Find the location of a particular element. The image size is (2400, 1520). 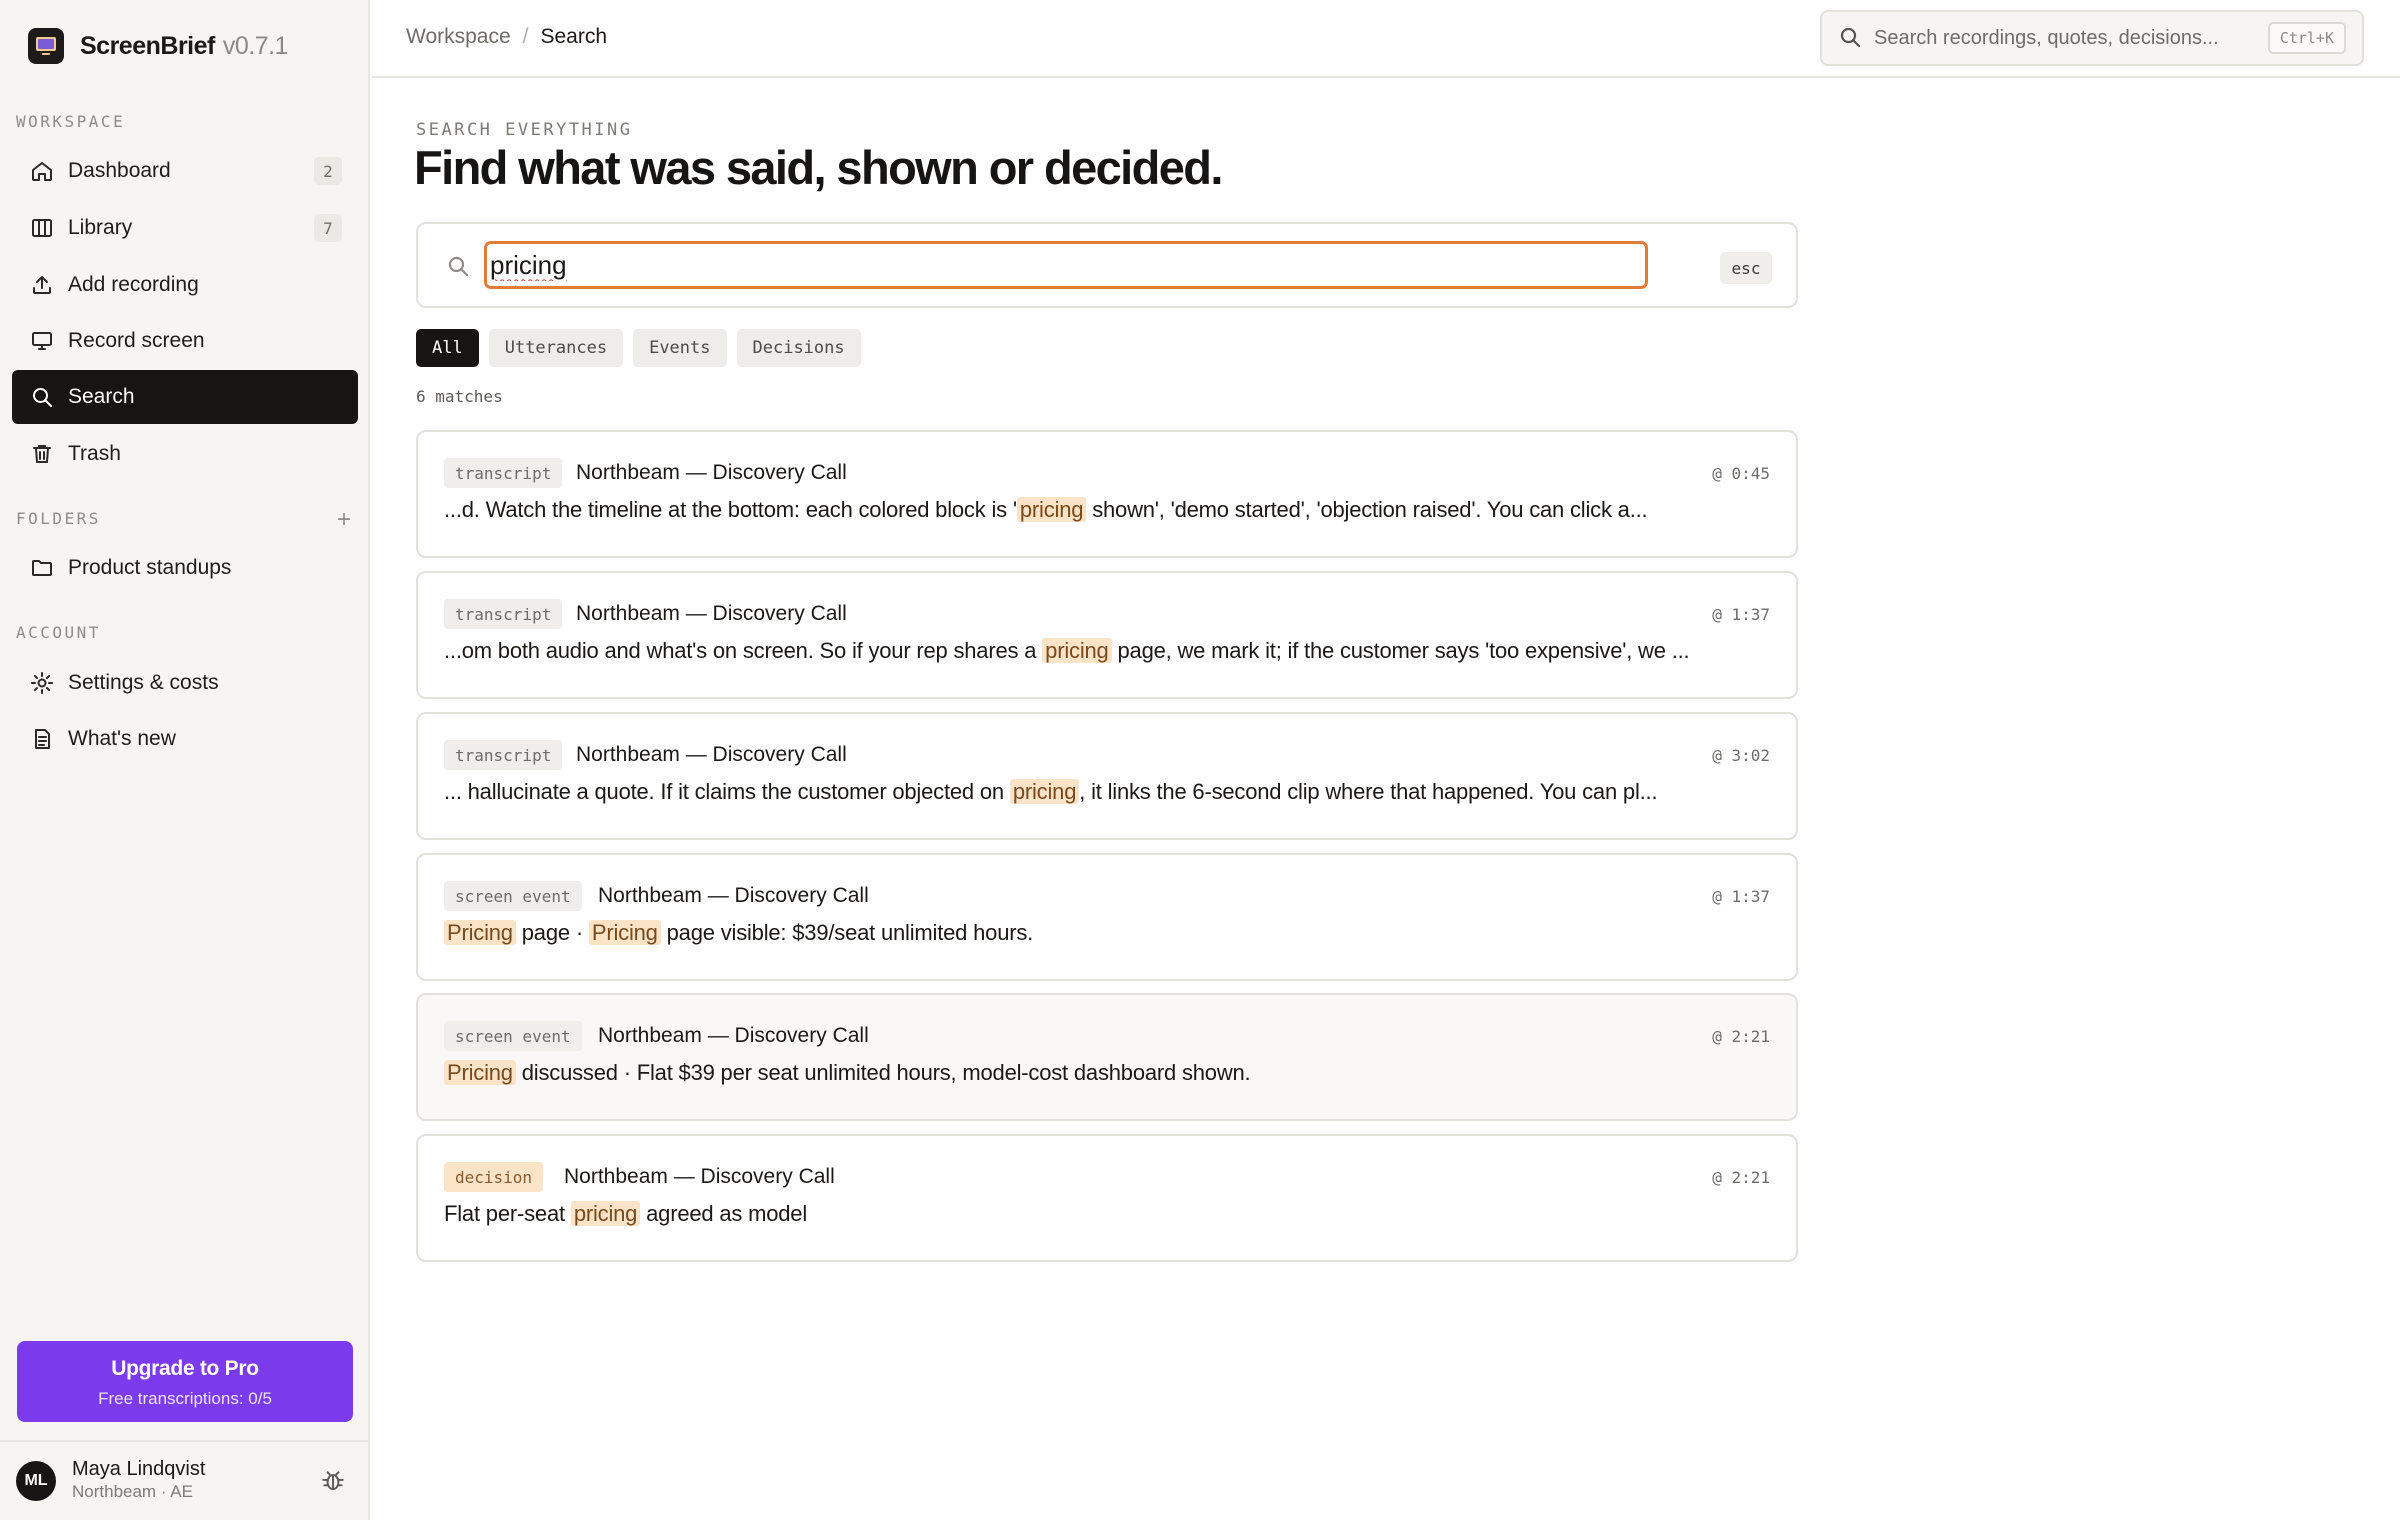

esc-button: esc is located at coordinates (1746, 268).